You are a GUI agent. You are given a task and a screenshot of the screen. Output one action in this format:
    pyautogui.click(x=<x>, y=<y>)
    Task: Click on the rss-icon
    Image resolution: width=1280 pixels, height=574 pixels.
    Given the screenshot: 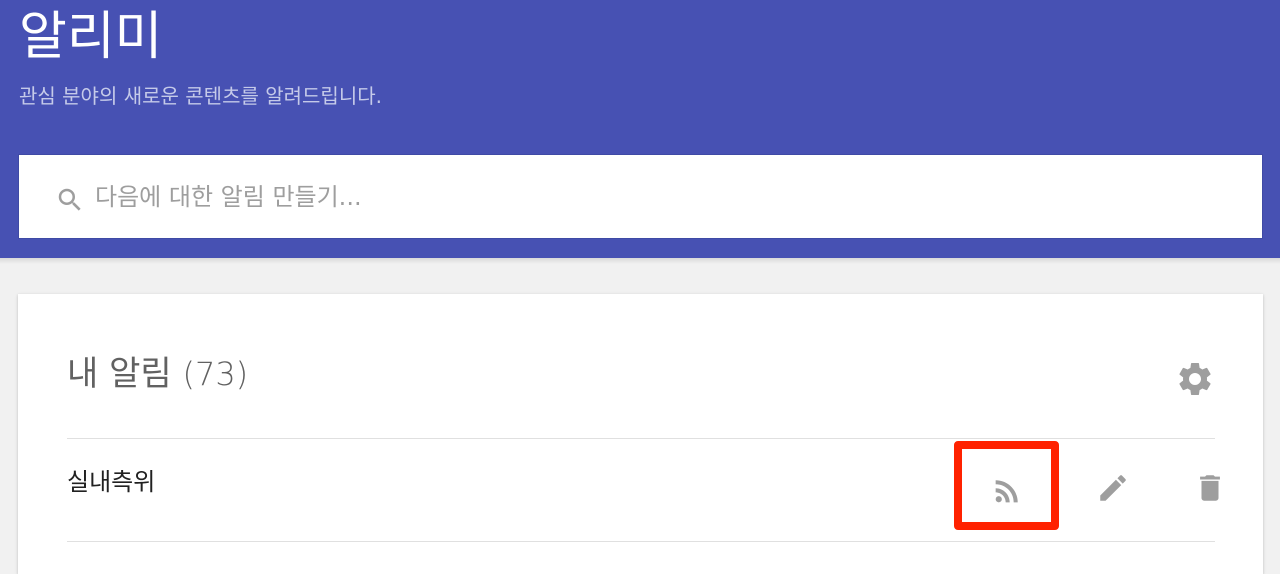 What is the action you would take?
    pyautogui.click(x=1006, y=491)
    